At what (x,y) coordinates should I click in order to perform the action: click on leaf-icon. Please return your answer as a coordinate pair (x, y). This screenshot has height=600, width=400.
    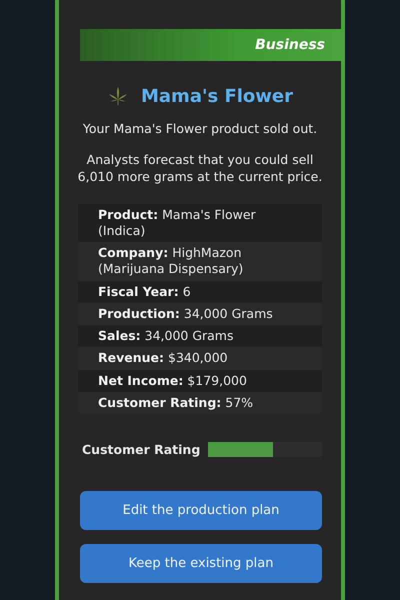
    Looking at the image, I should click on (118, 96).